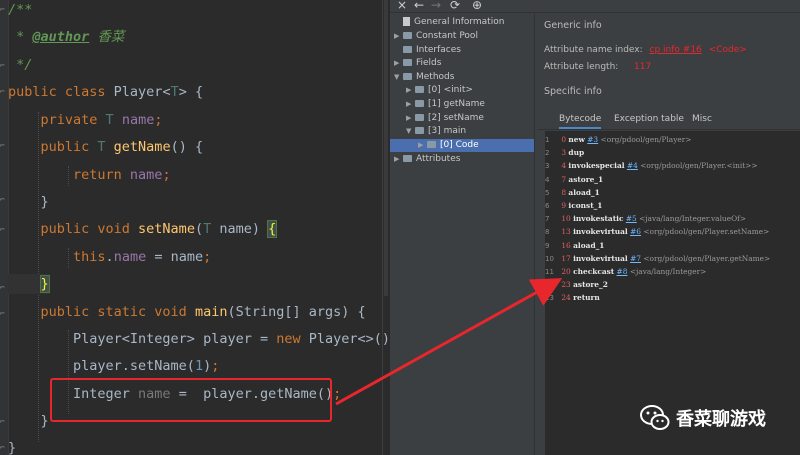 This screenshot has width=800, height=455. I want to click on code-line: player.setName(1);, so click(113, 366).